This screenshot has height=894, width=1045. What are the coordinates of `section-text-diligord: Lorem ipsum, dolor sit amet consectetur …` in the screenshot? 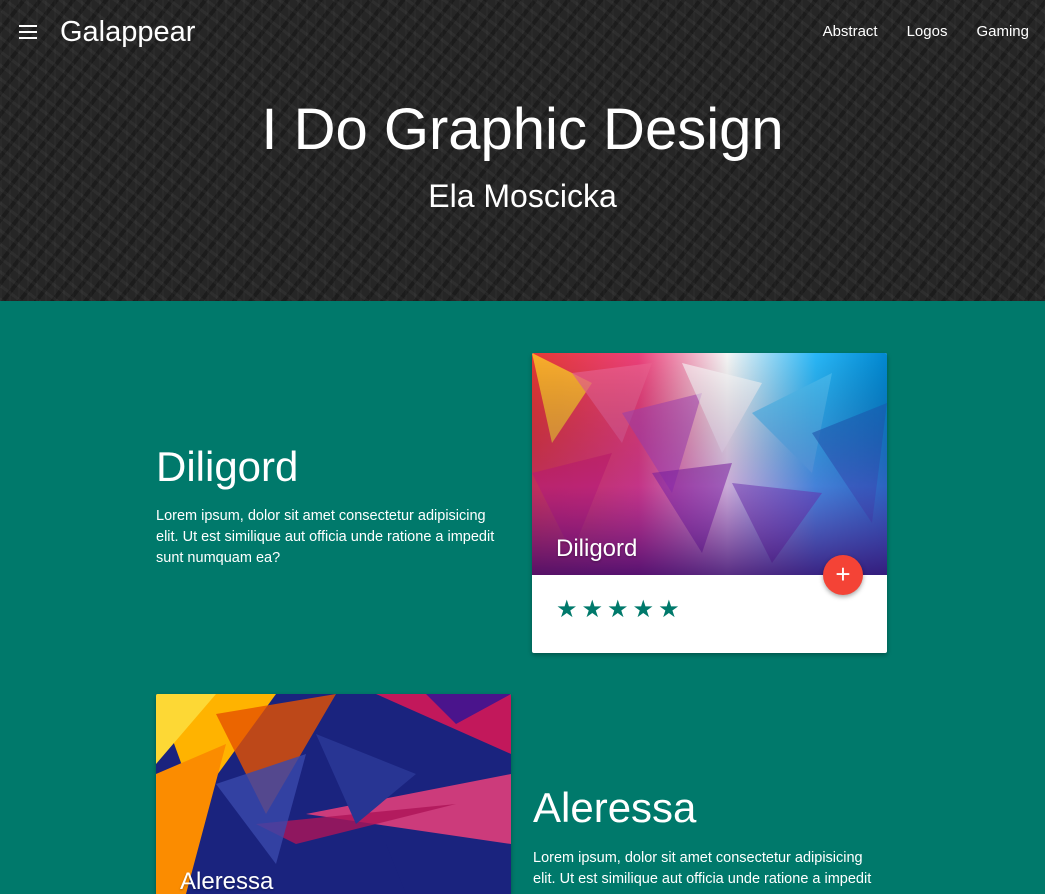 It's located at (325, 537).